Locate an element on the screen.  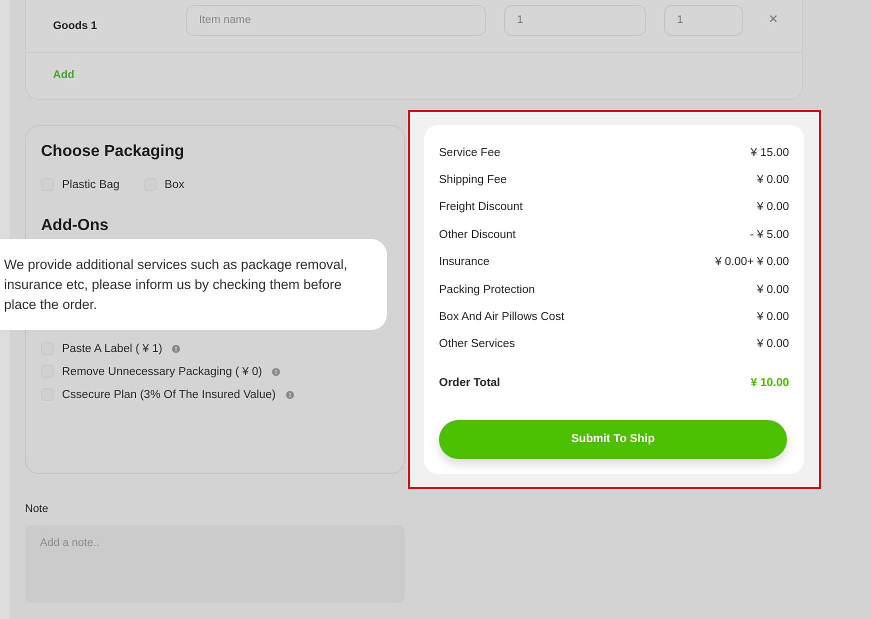
section-heading: Choose Packaging is located at coordinates (113, 152).